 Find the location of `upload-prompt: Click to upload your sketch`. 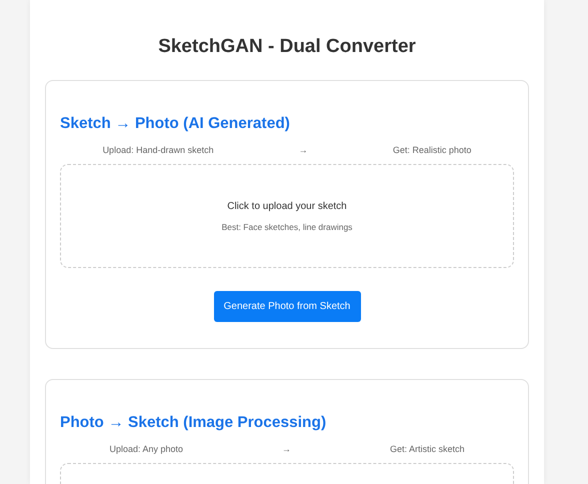

upload-prompt: Click to upload your sketch is located at coordinates (287, 206).